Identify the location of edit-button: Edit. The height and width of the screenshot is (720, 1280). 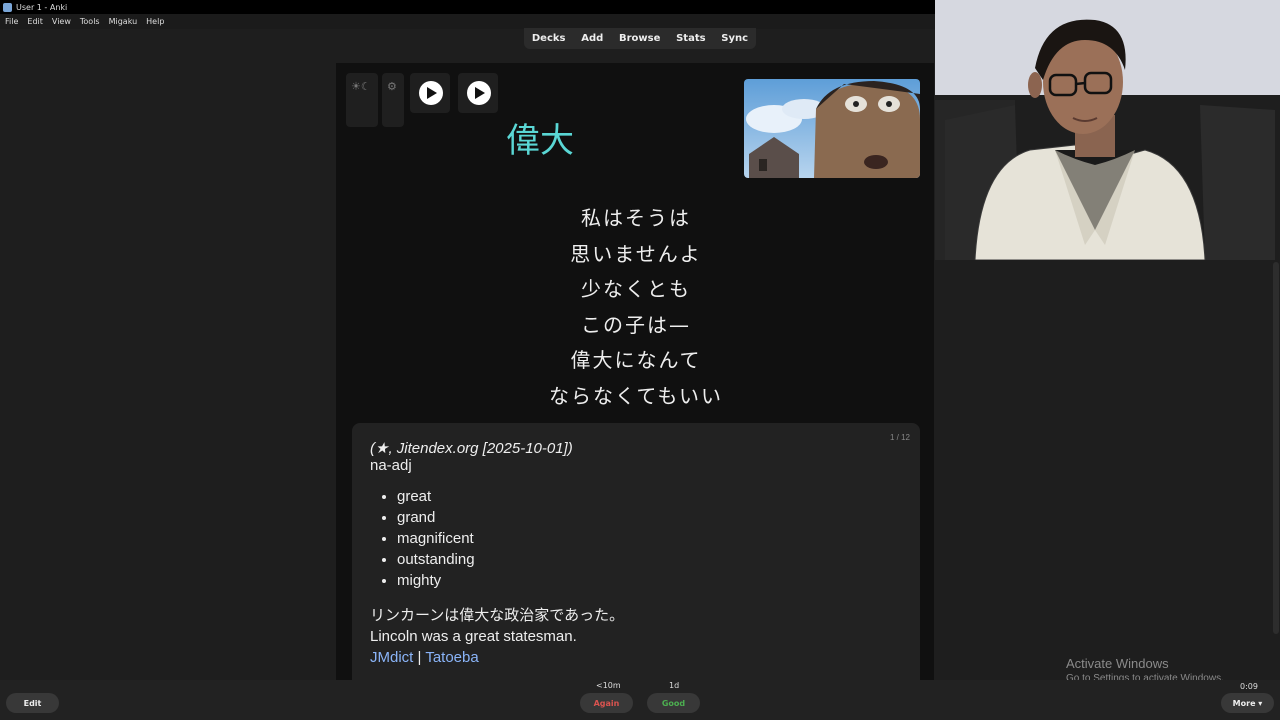
(32, 703).